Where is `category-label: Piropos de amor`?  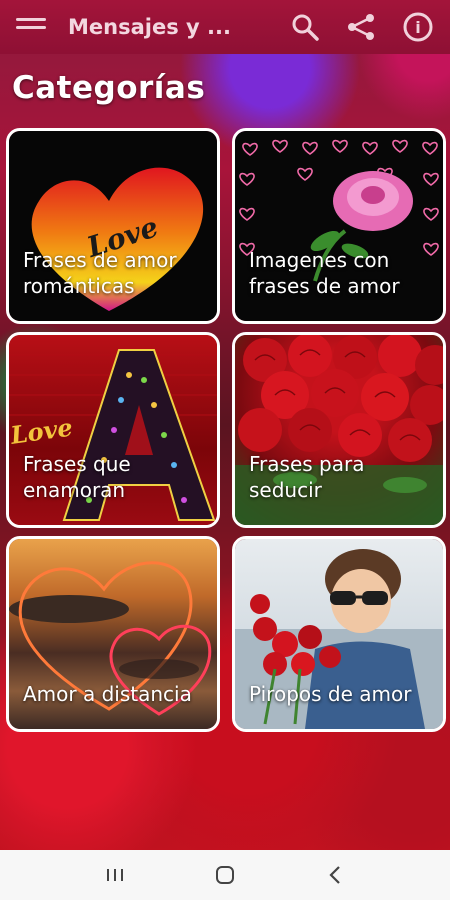 category-label: Piropos de amor is located at coordinates (330, 694).